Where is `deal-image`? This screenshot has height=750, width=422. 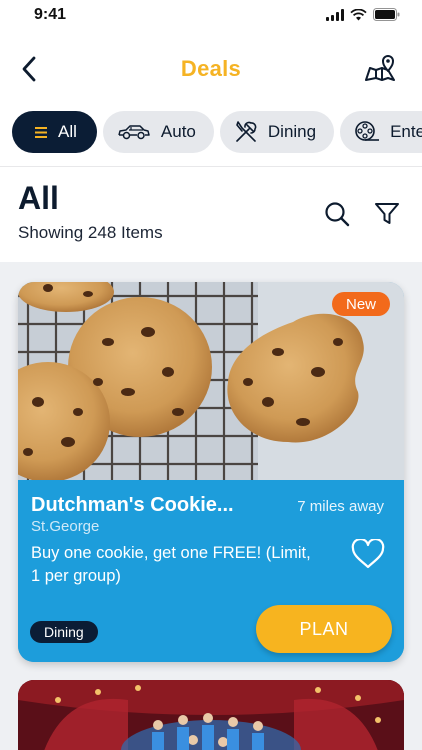
deal-image is located at coordinates (211, 715).